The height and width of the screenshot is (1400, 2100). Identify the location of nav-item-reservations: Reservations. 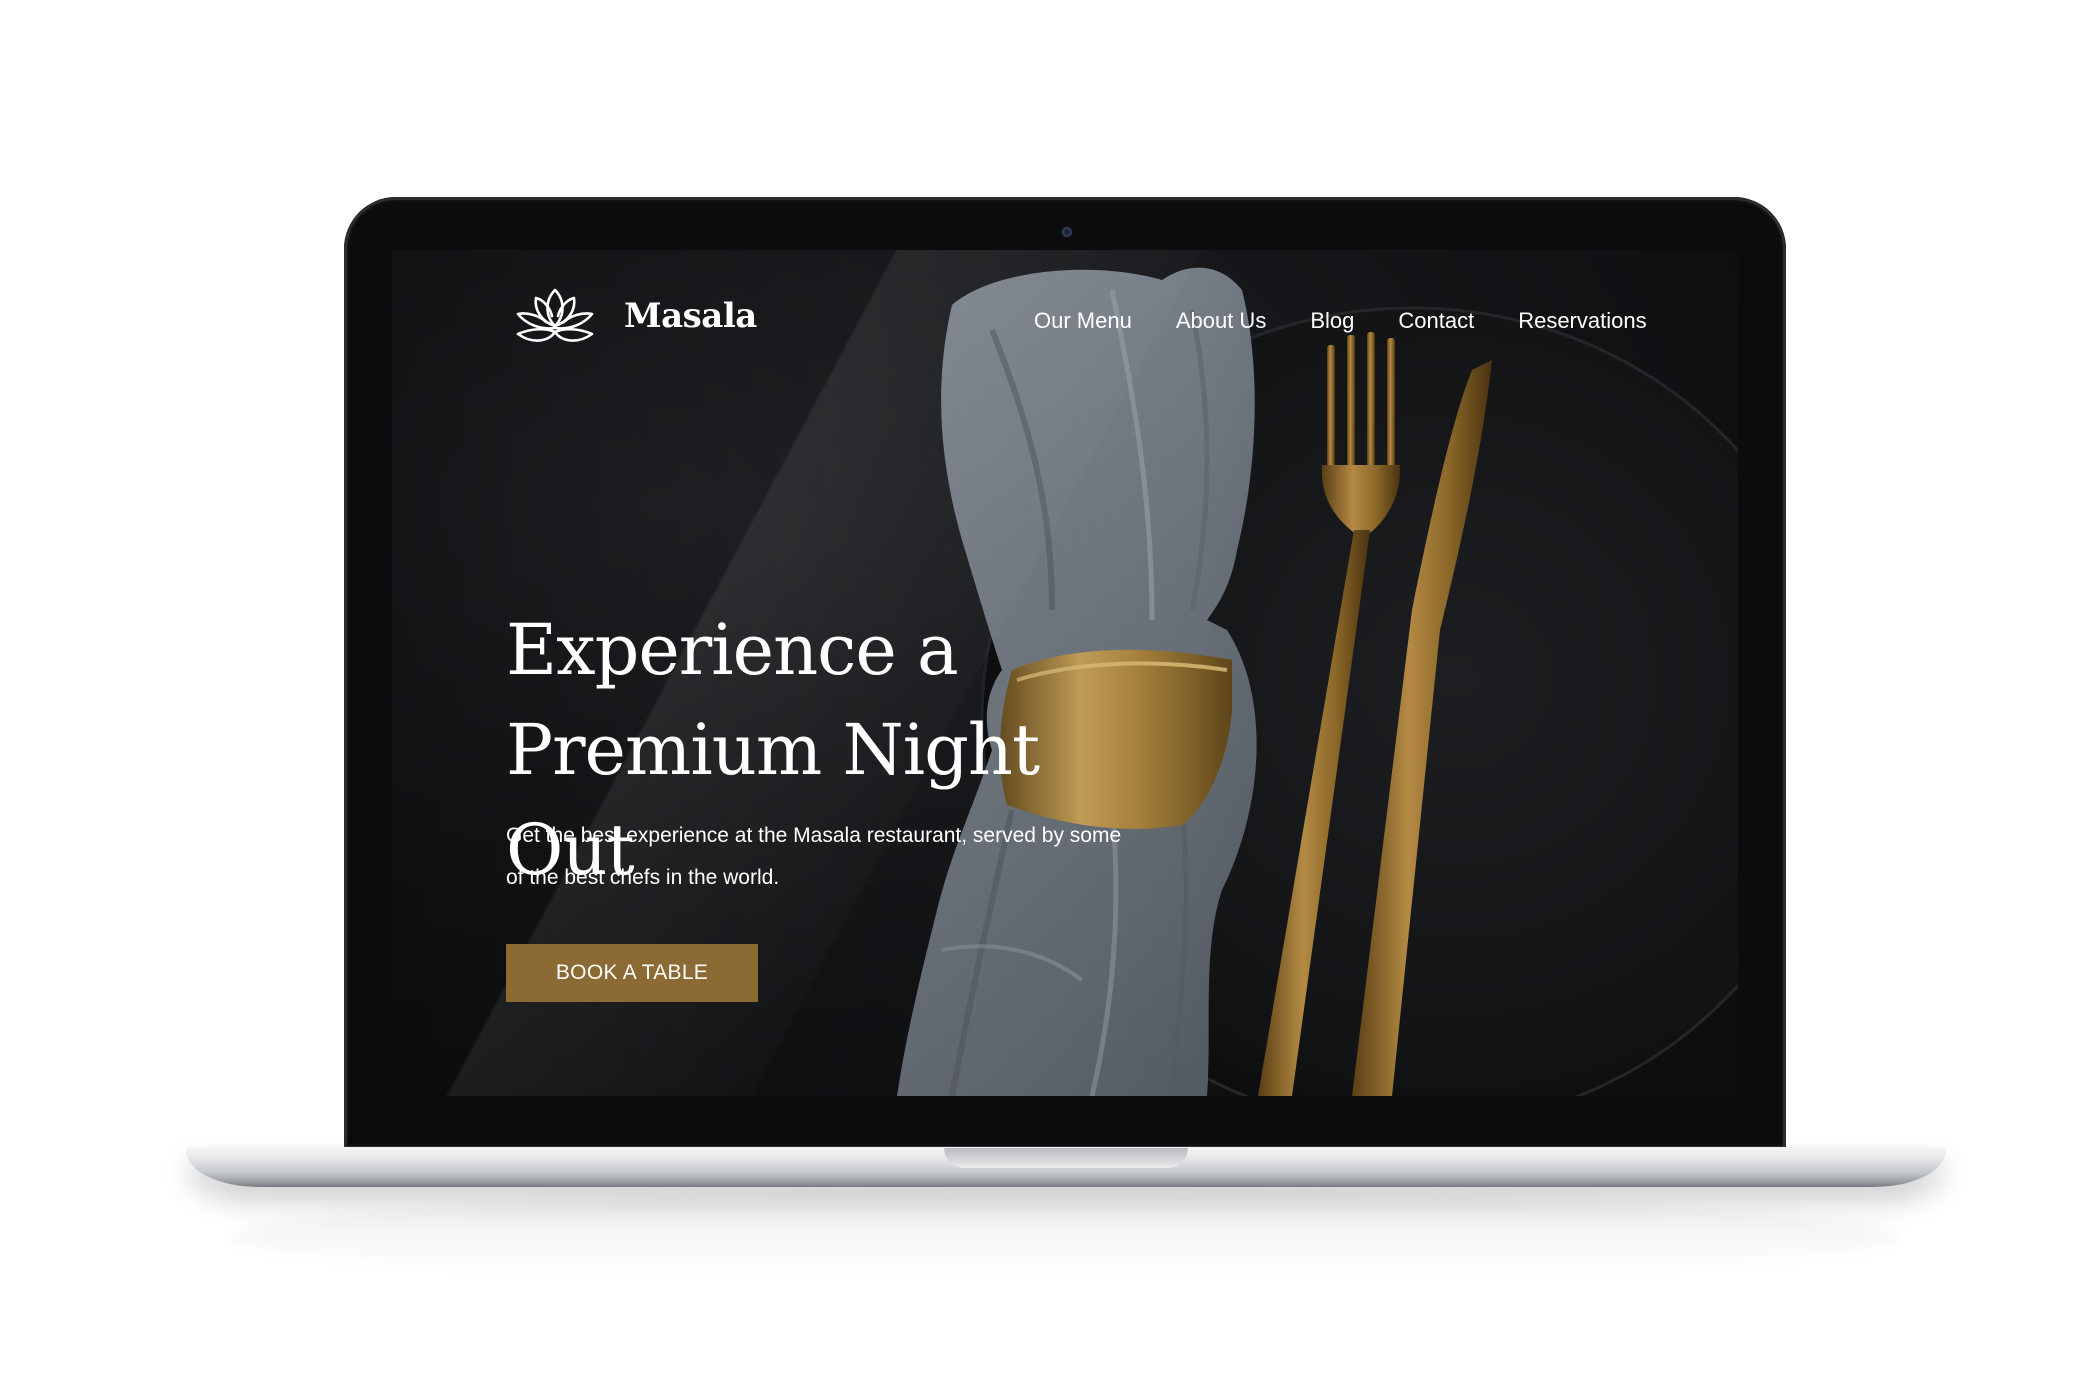
(1582, 321).